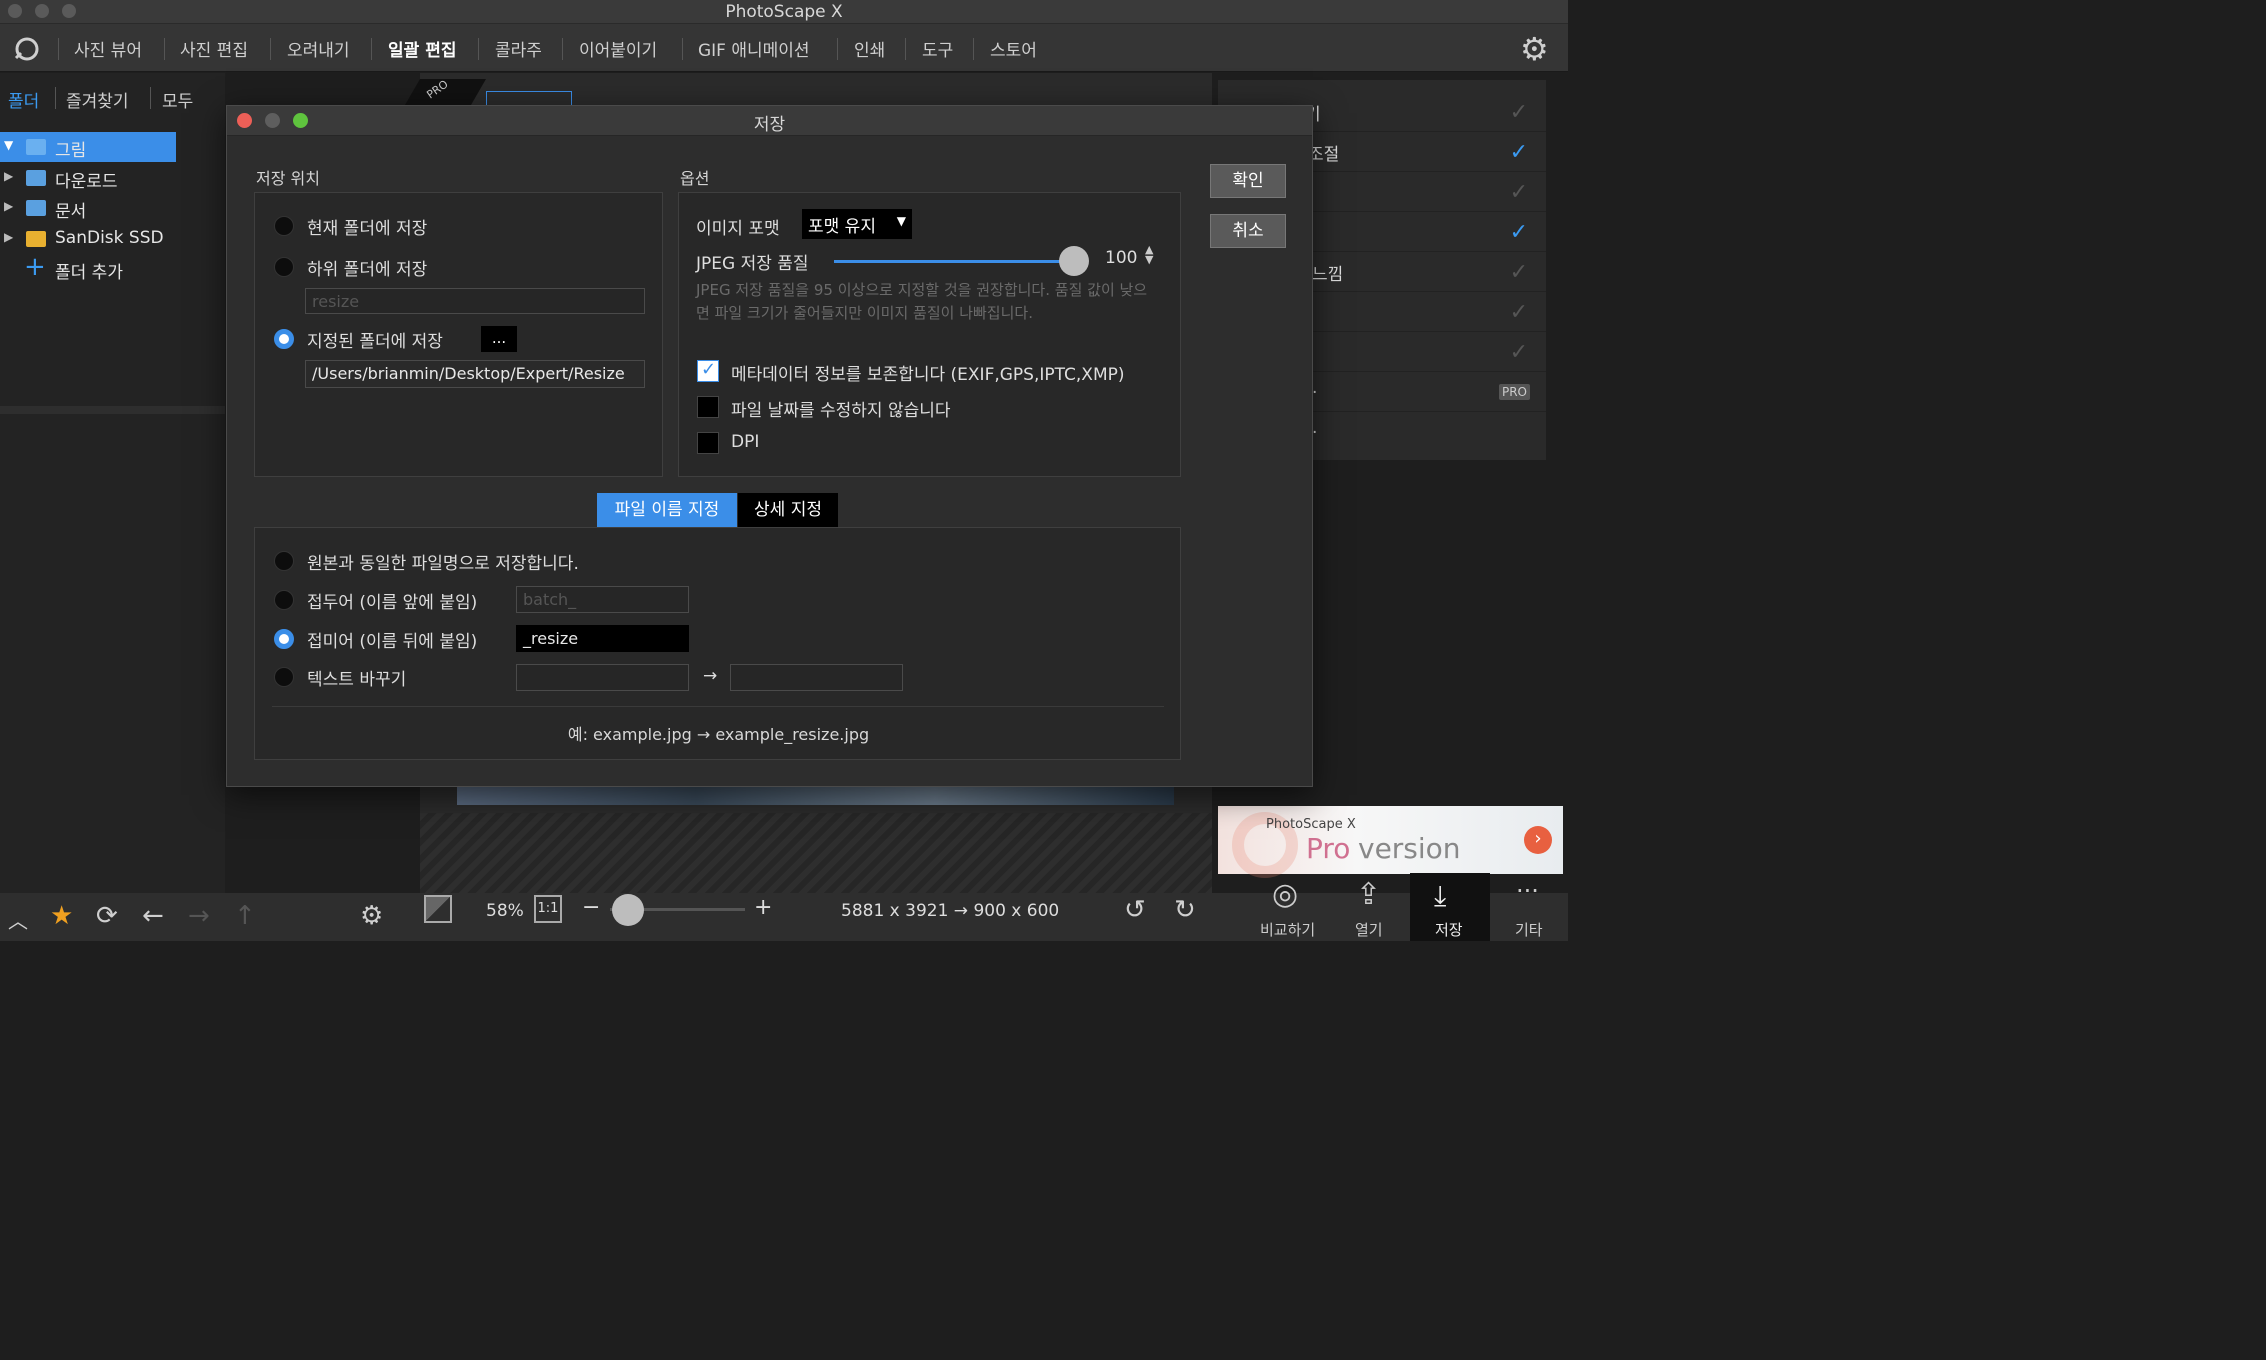 This screenshot has width=2266, height=1360. I want to click on tree-item-sandisk: ▶ SanDisk SSD, so click(112, 239).